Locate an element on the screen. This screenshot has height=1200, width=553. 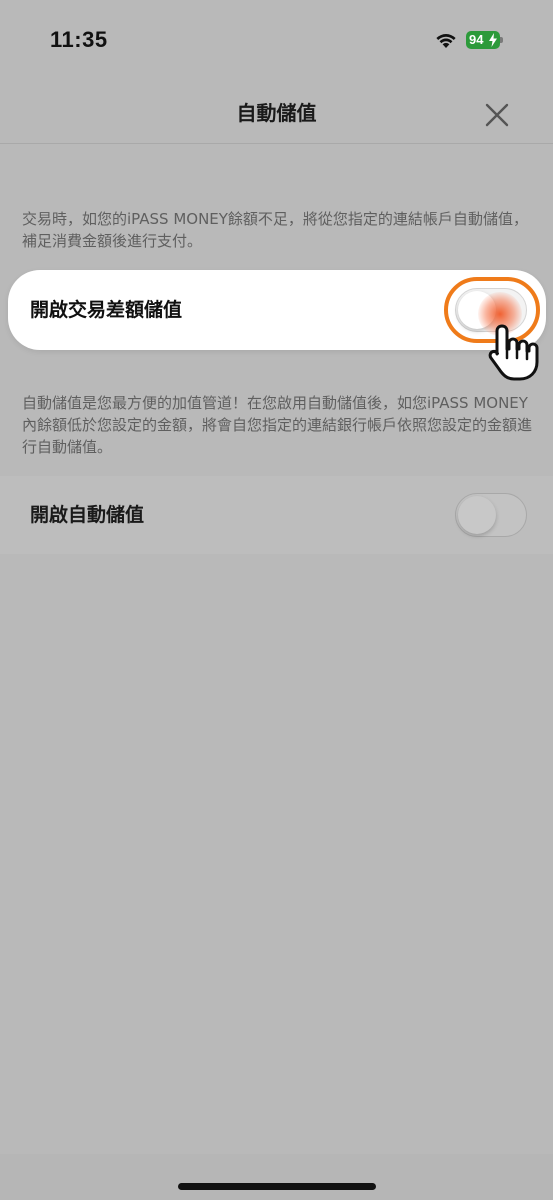
bolt-icon is located at coordinates (493, 40).